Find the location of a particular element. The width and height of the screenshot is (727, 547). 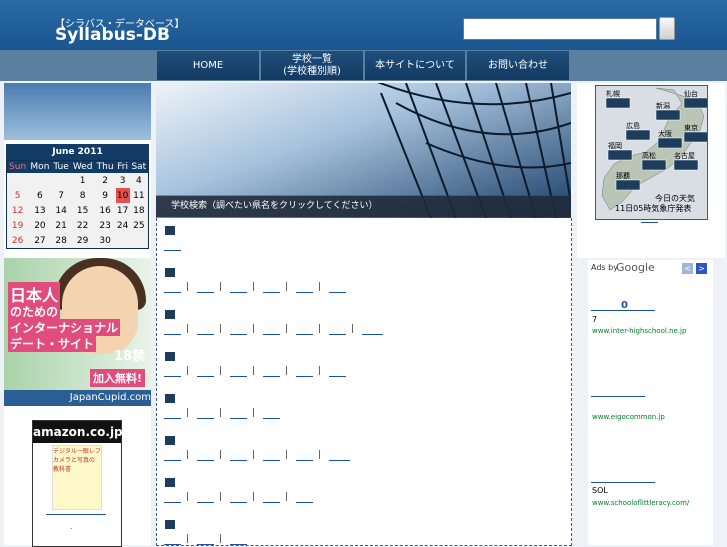

calendar-day: 12 is located at coordinates (18, 210).